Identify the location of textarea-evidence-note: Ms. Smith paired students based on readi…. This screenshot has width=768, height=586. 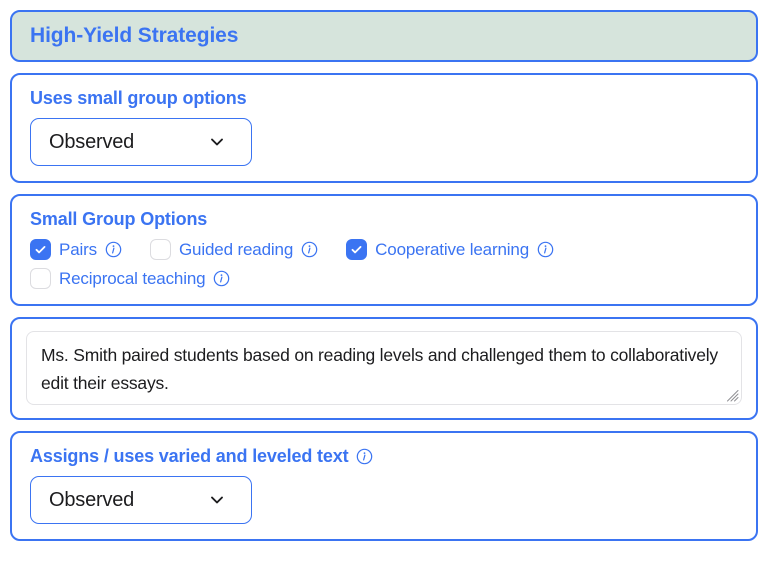
(384, 368).